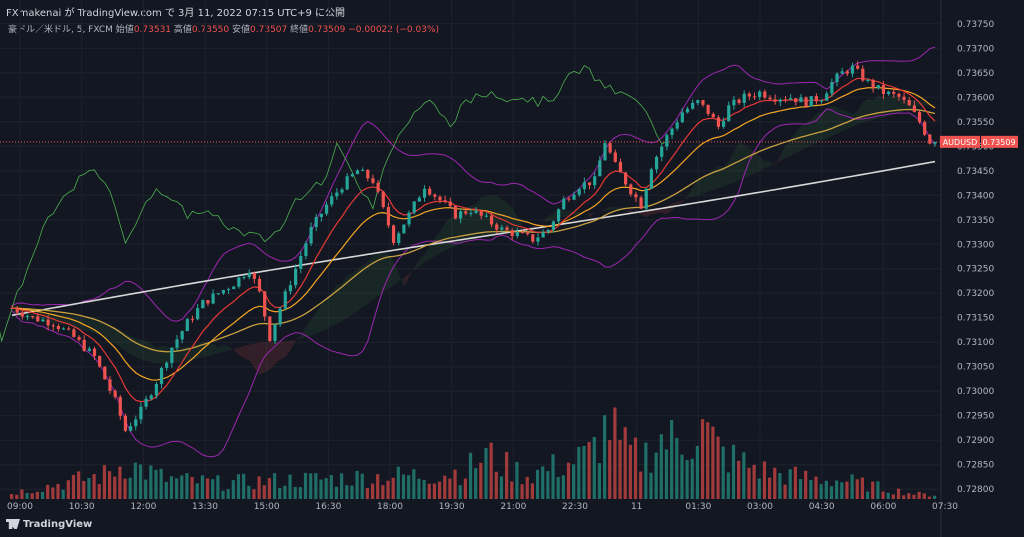 The image size is (1024, 537). What do you see at coordinates (205, 507) in the screenshot?
I see `time-tick-label: 13:30` at bounding box center [205, 507].